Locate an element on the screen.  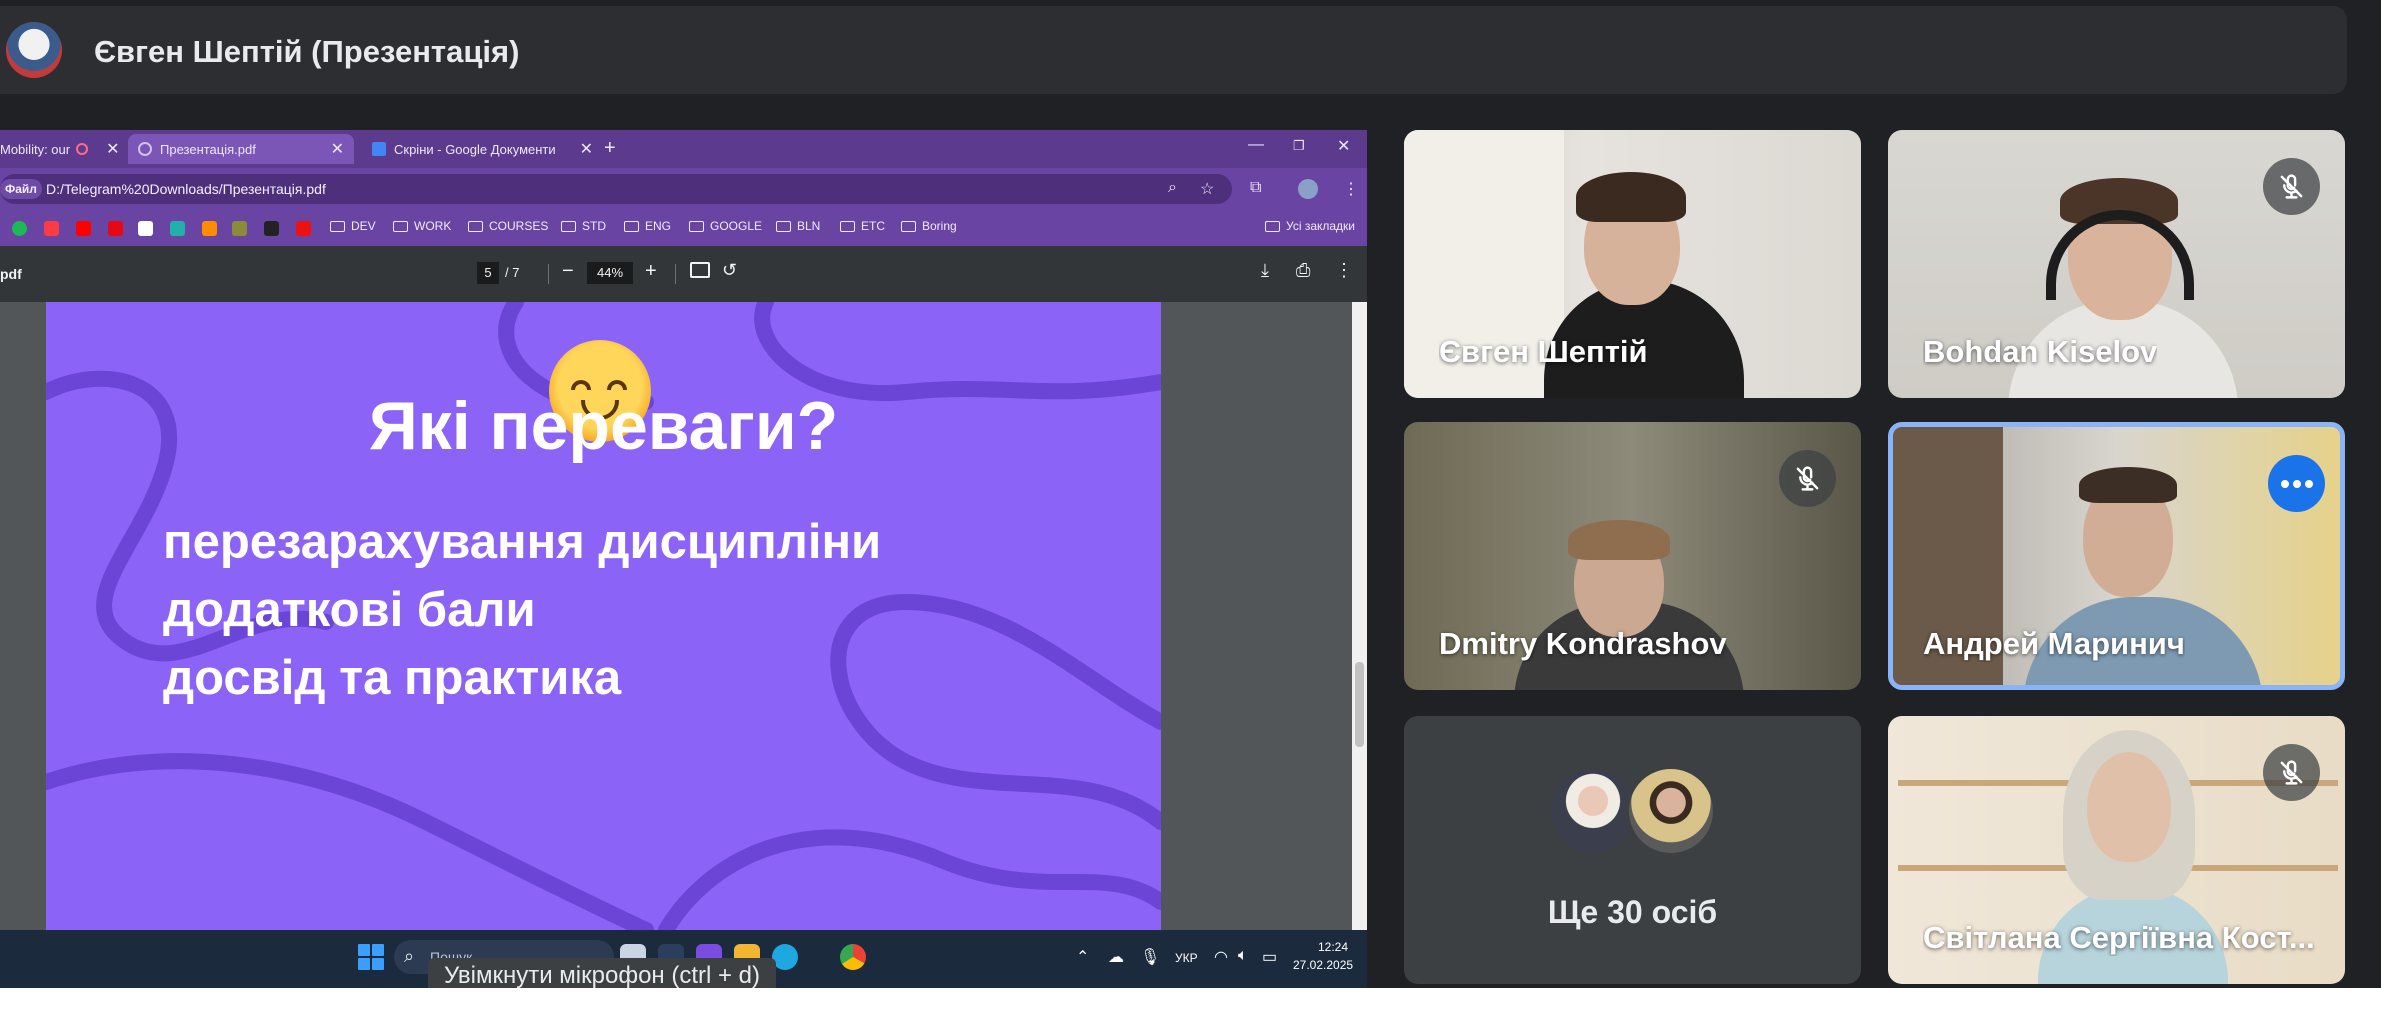
fit-page-icon is located at coordinates (700, 270).